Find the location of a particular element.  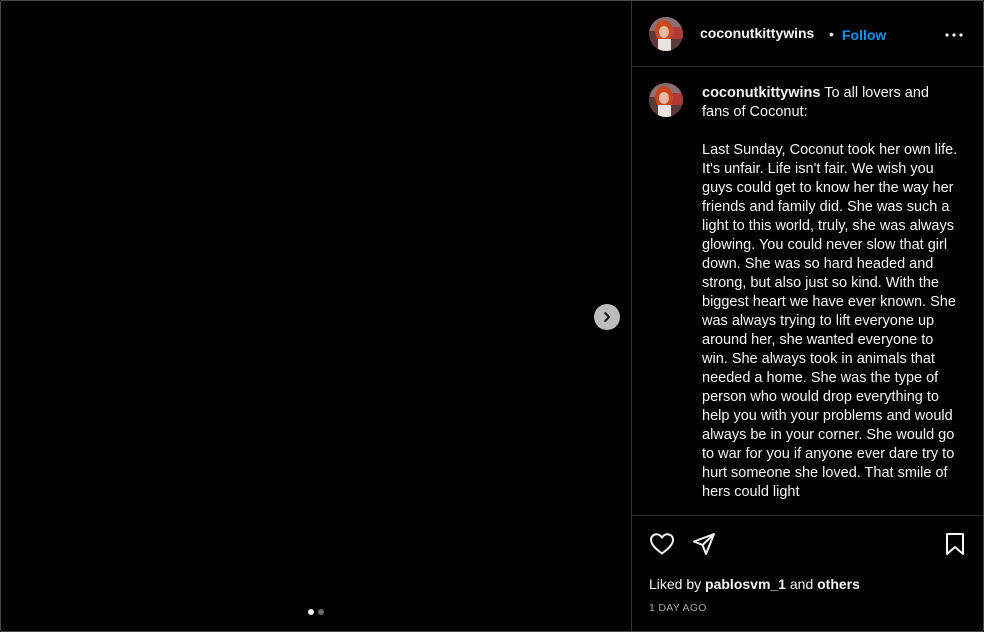

post-header: coconutkittywins • Follow is located at coordinates (807, 34).